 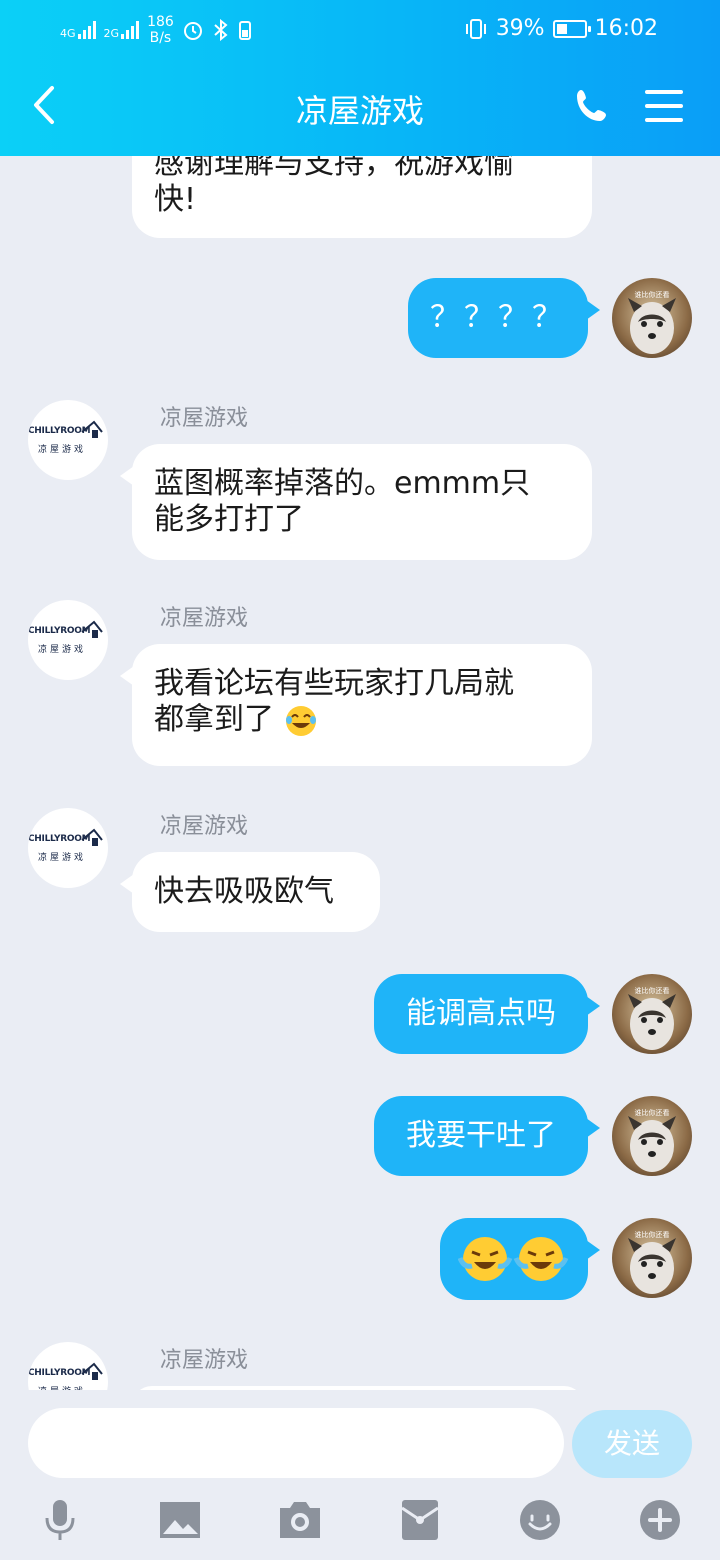 What do you see at coordinates (300, 1520) in the screenshot?
I see `camera-icon` at bounding box center [300, 1520].